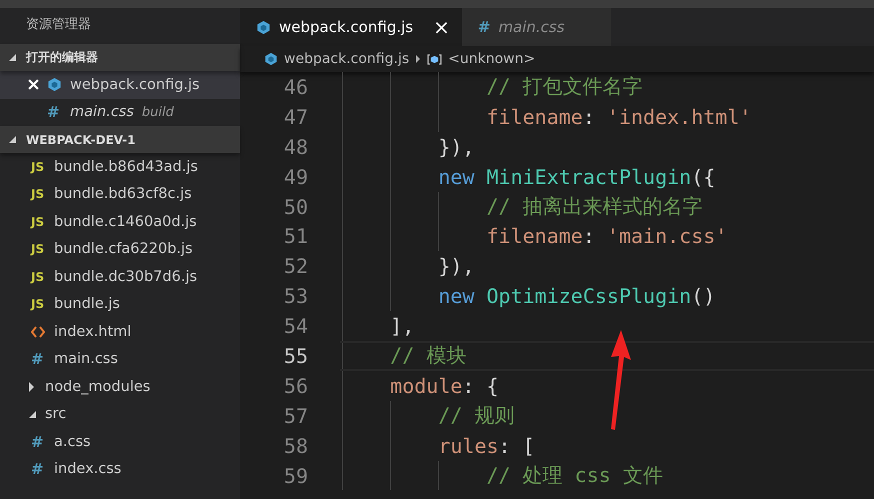 This screenshot has height=499, width=874. I want to click on code-line: module: {, so click(444, 386).